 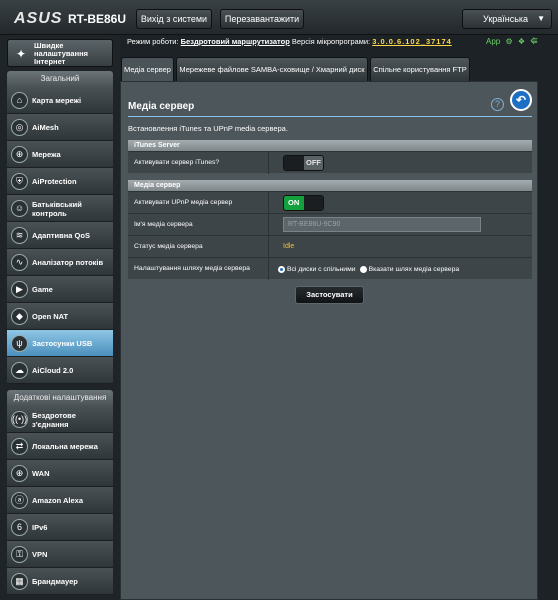 I want to click on itunes-toggle-state: OFF, so click(x=313, y=162).